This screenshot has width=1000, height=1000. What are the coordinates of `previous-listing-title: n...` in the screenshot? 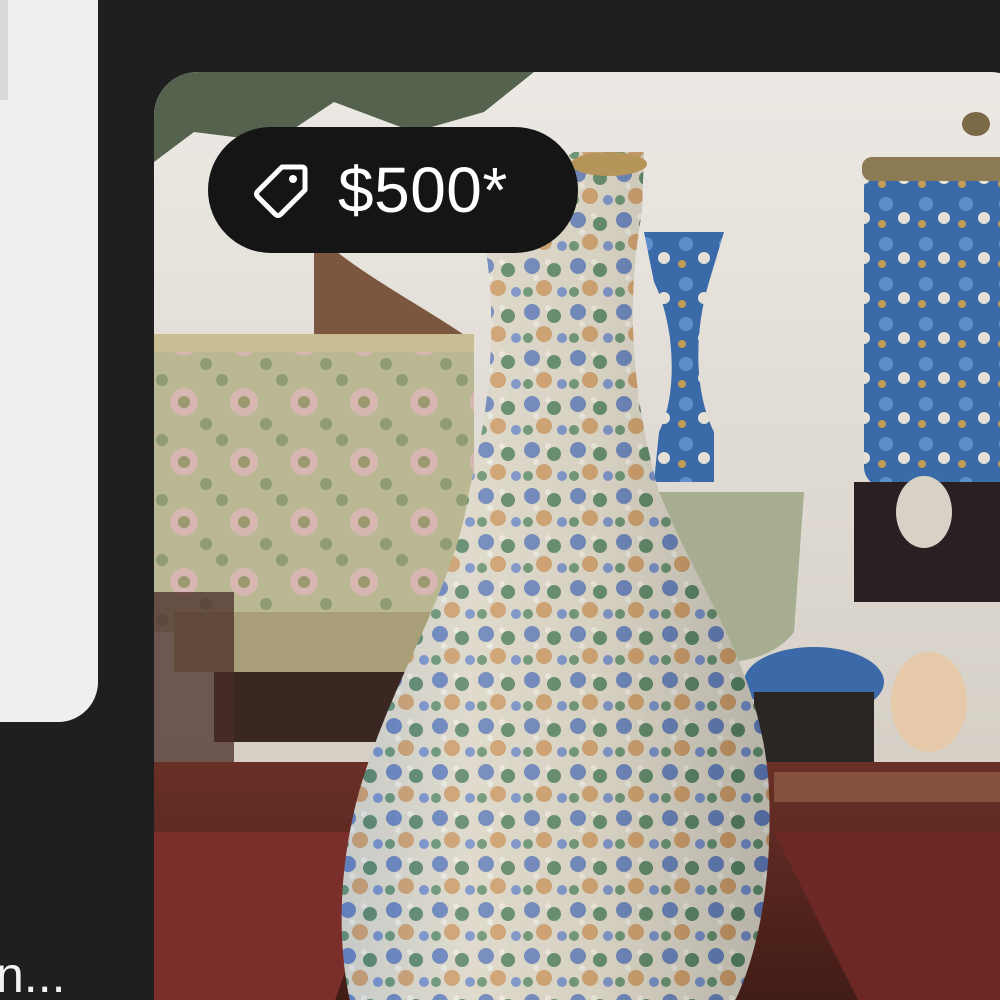 It's located at (32, 972).